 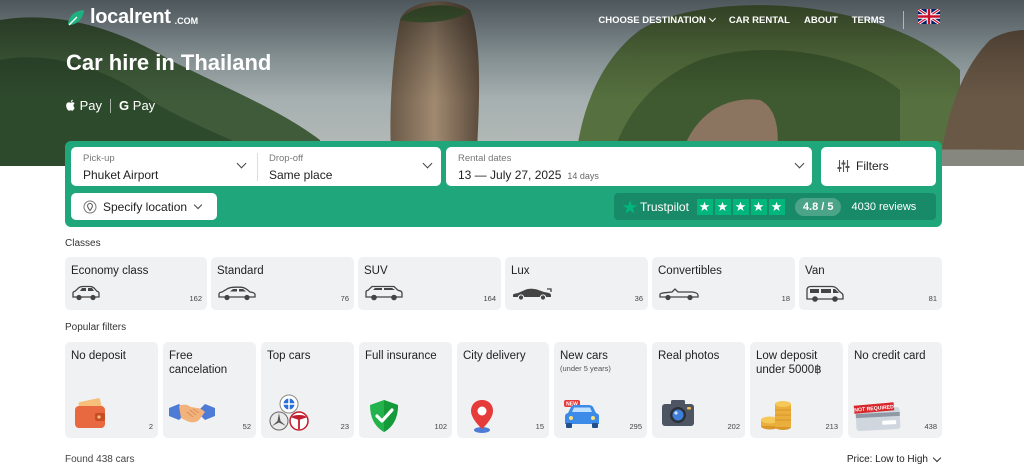 I want to click on google-g-icon: G, so click(x=124, y=105).